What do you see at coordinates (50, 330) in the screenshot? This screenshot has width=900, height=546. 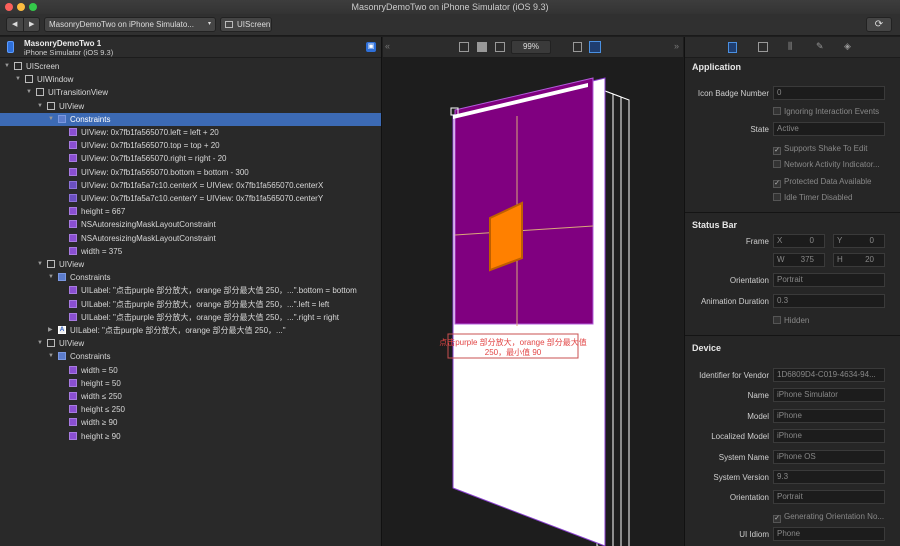 I see `disclosure-closed-icon: ▶` at bounding box center [50, 330].